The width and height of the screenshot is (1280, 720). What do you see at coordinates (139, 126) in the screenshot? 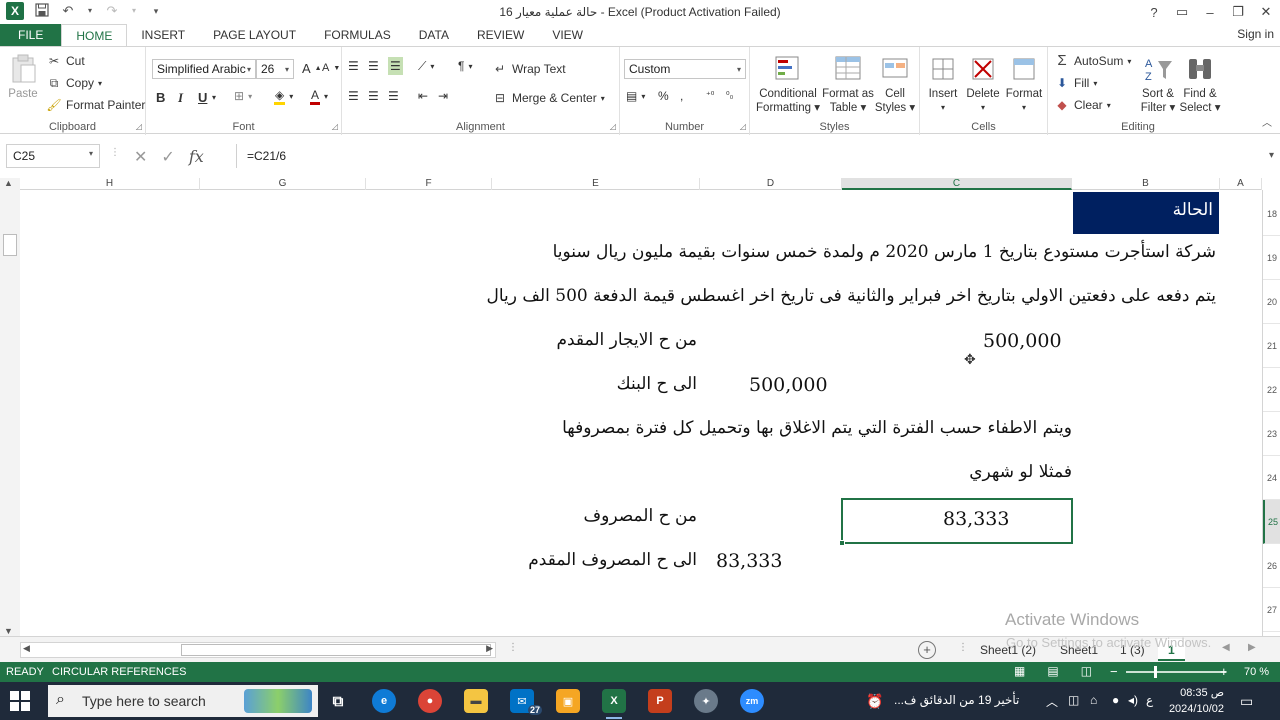
I see `clipboard-launcher-icon: ◿` at bounding box center [139, 126].